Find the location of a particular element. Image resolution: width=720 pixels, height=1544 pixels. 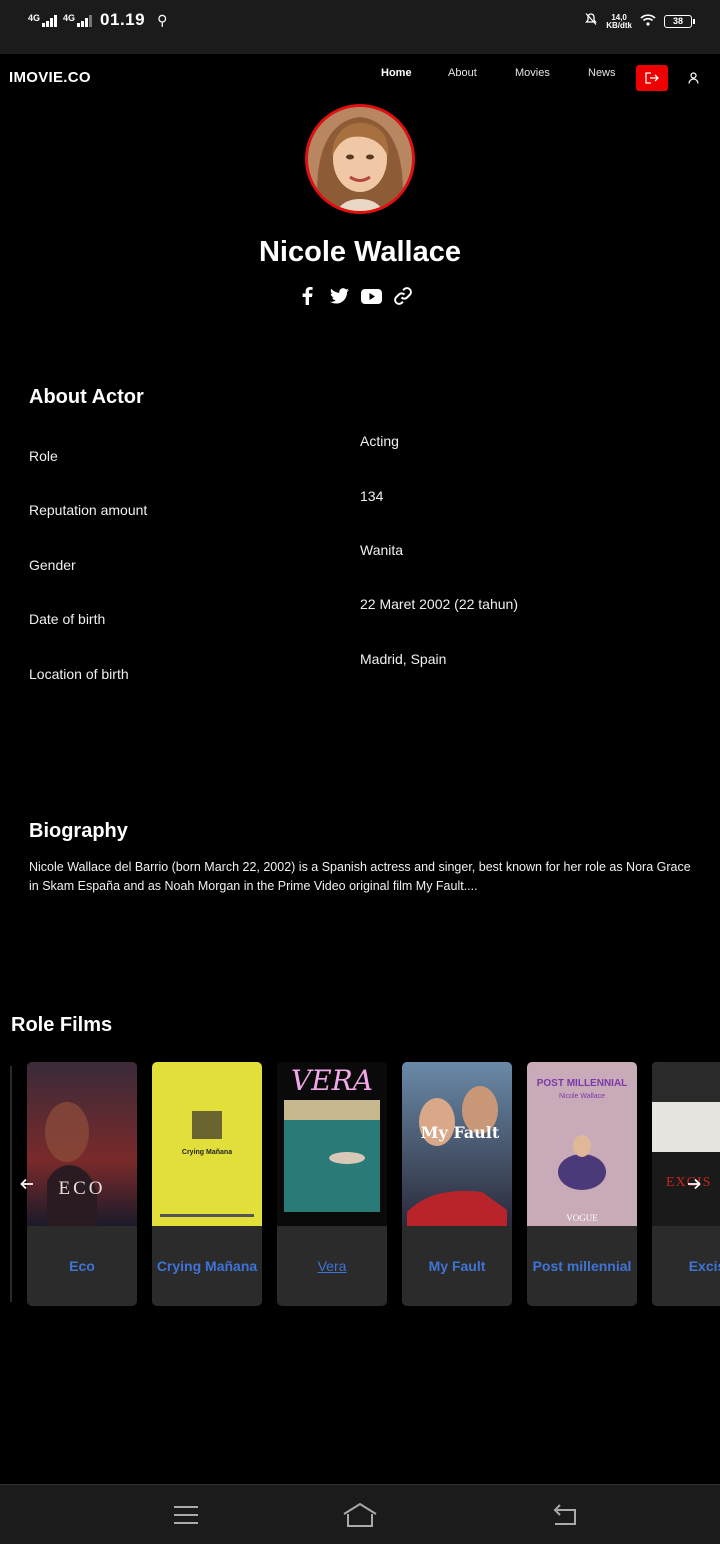

actor-avatar is located at coordinates (360, 159).